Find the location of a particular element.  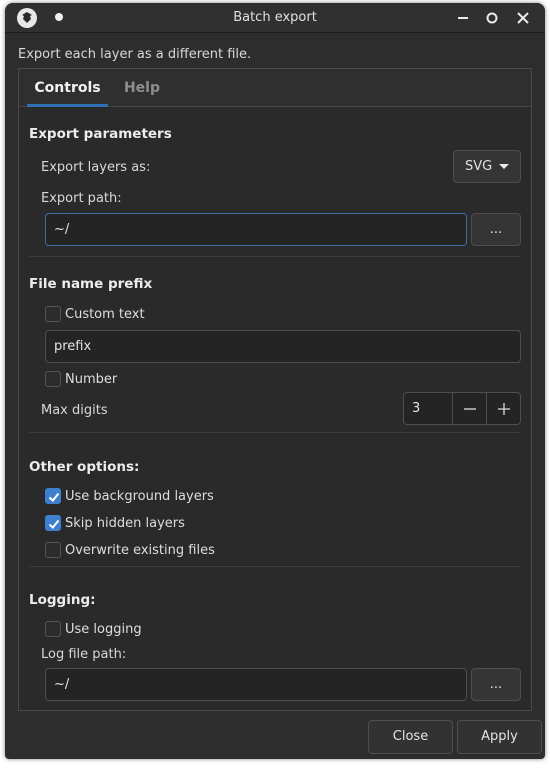

export-parameters-heading: Export parameters is located at coordinates (100, 134).